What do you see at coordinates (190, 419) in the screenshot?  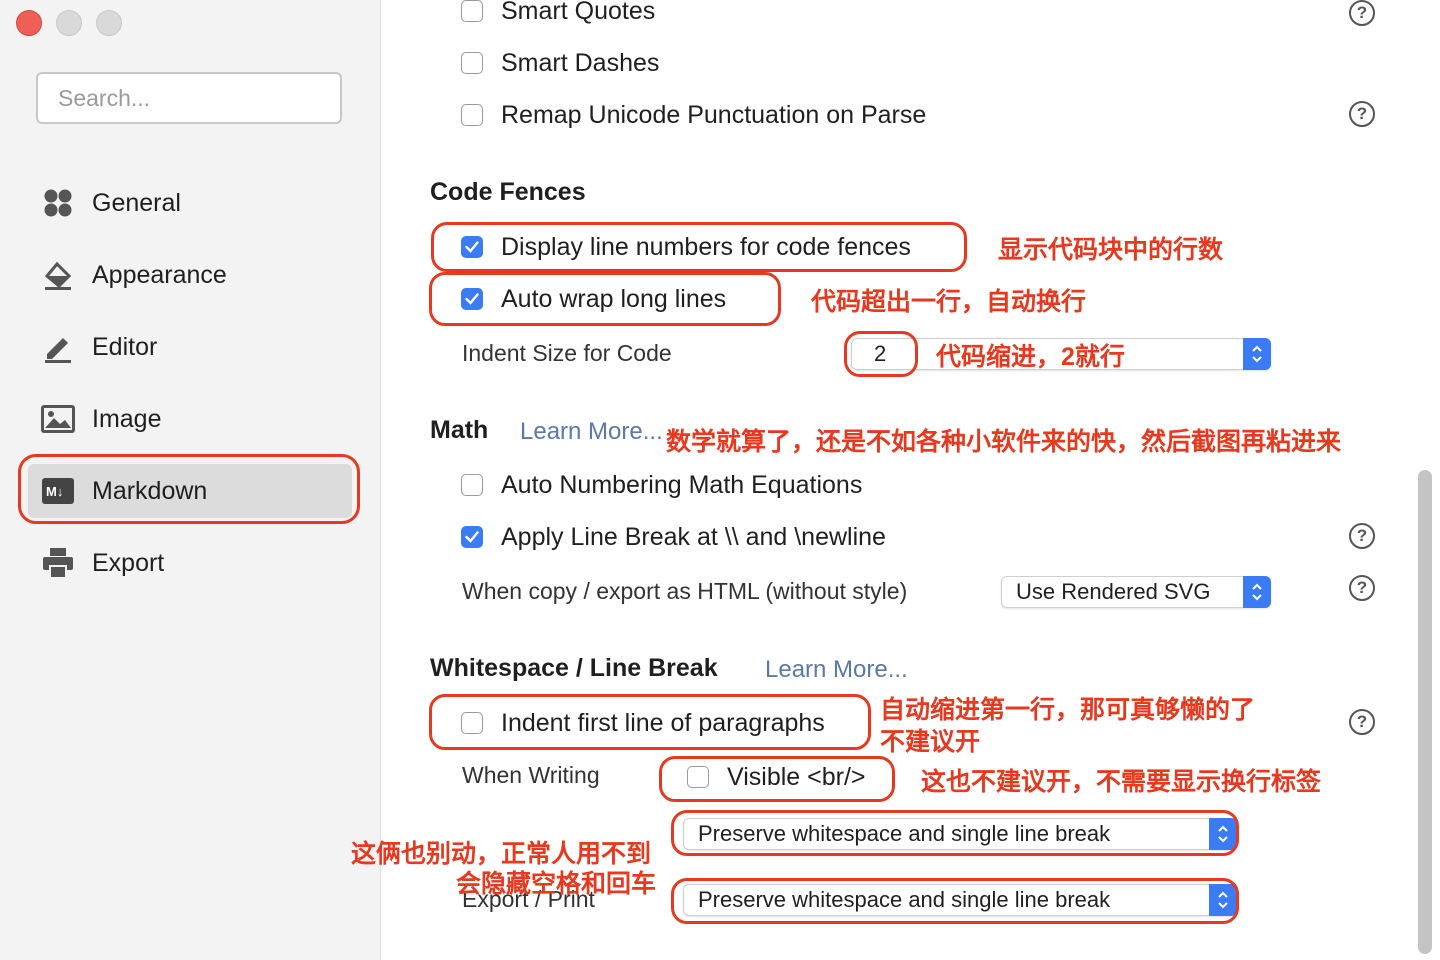 I see `sidebar-item-image: Image` at bounding box center [190, 419].